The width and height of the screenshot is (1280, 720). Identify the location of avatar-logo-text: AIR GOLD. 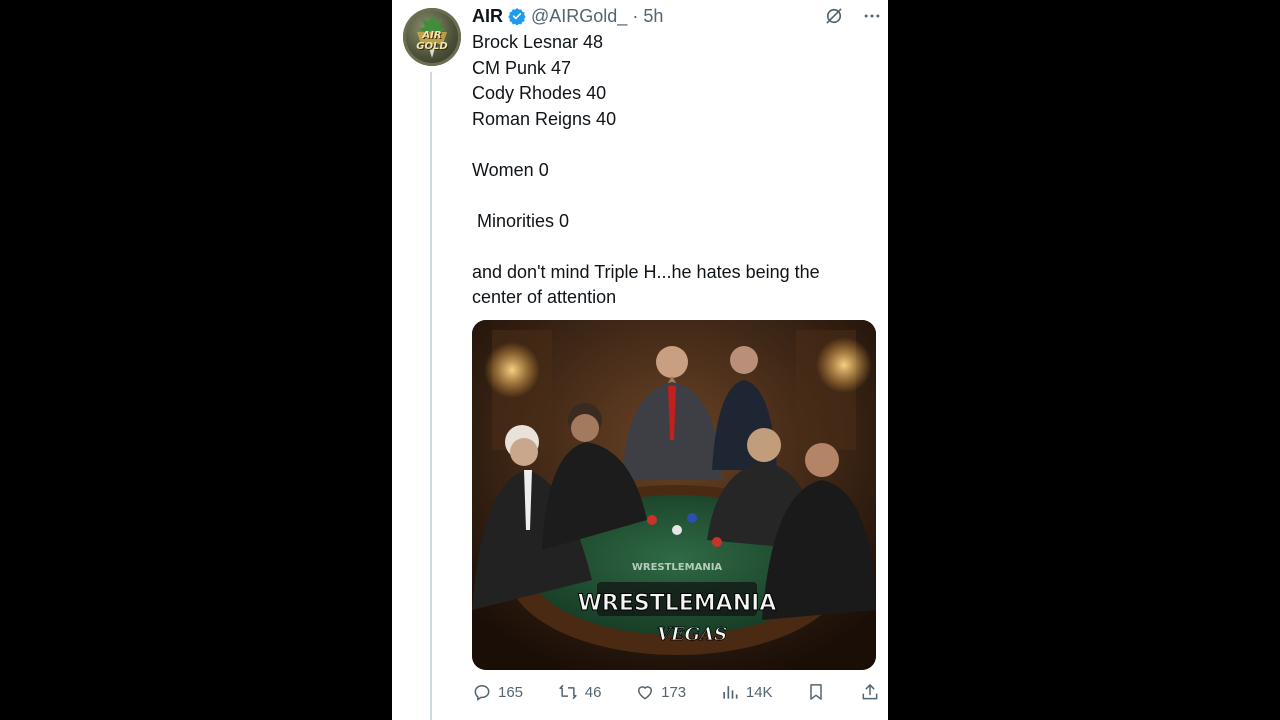
(432, 41).